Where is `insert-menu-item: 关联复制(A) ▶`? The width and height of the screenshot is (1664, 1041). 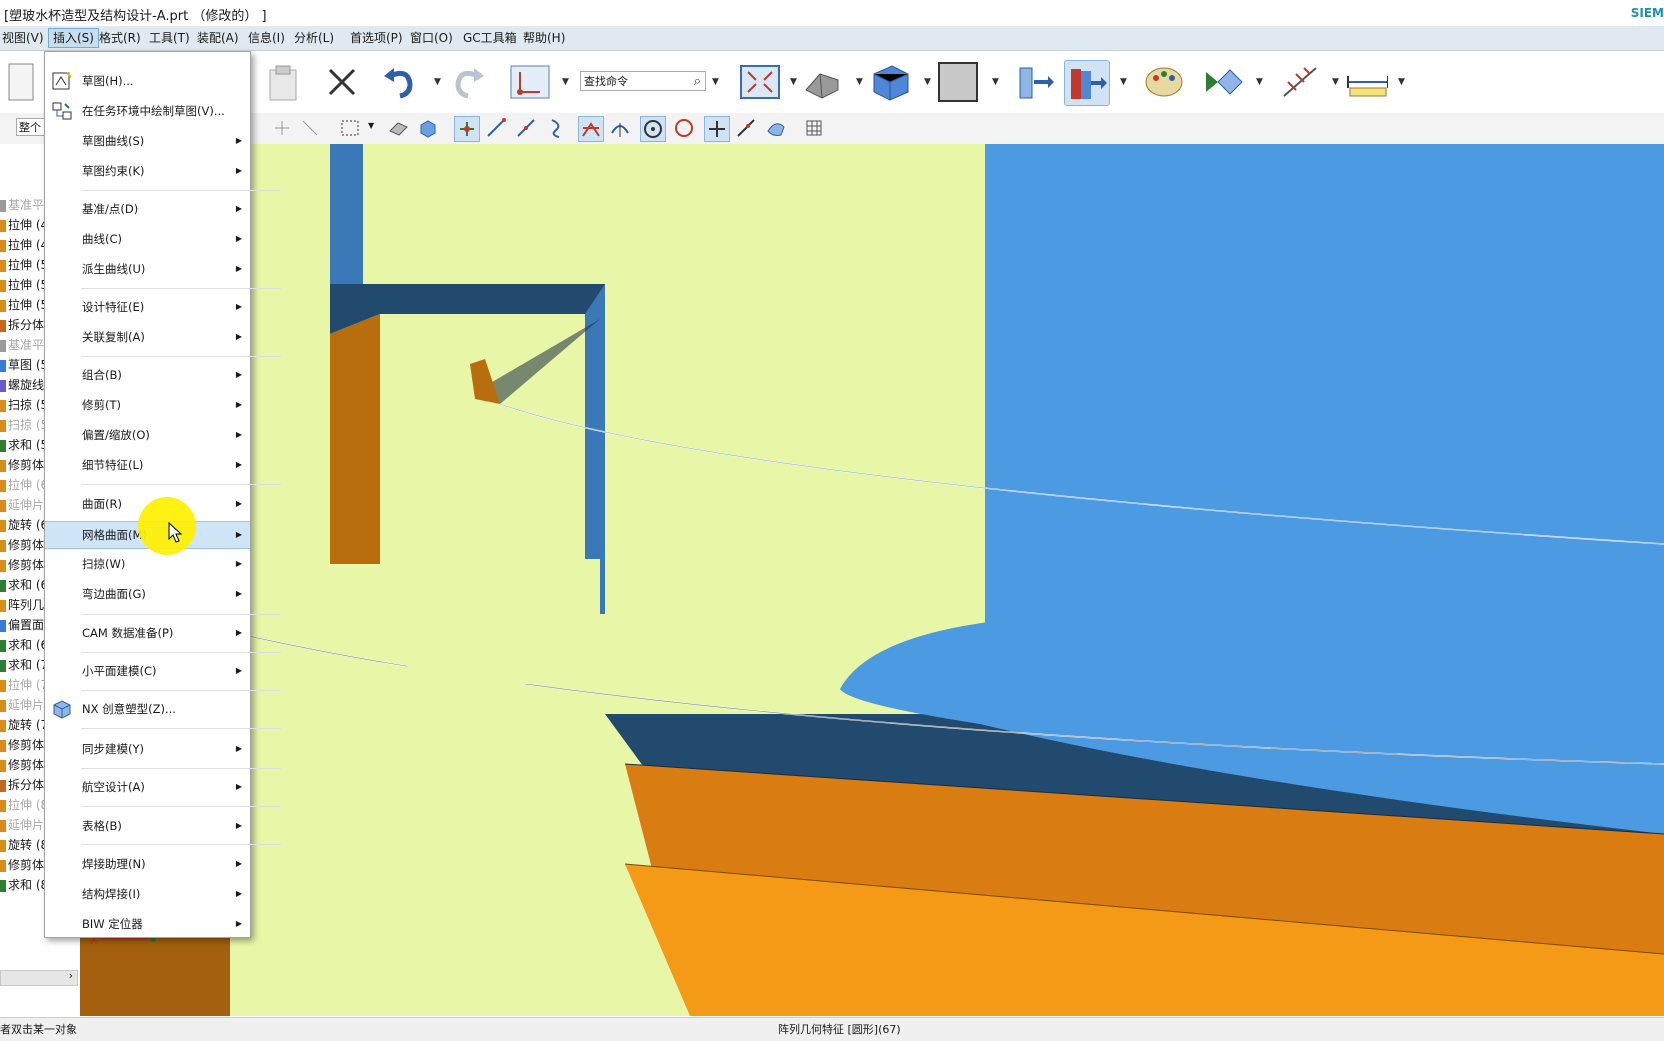 insert-menu-item: 关联复制(A) ▶ is located at coordinates (147, 337).